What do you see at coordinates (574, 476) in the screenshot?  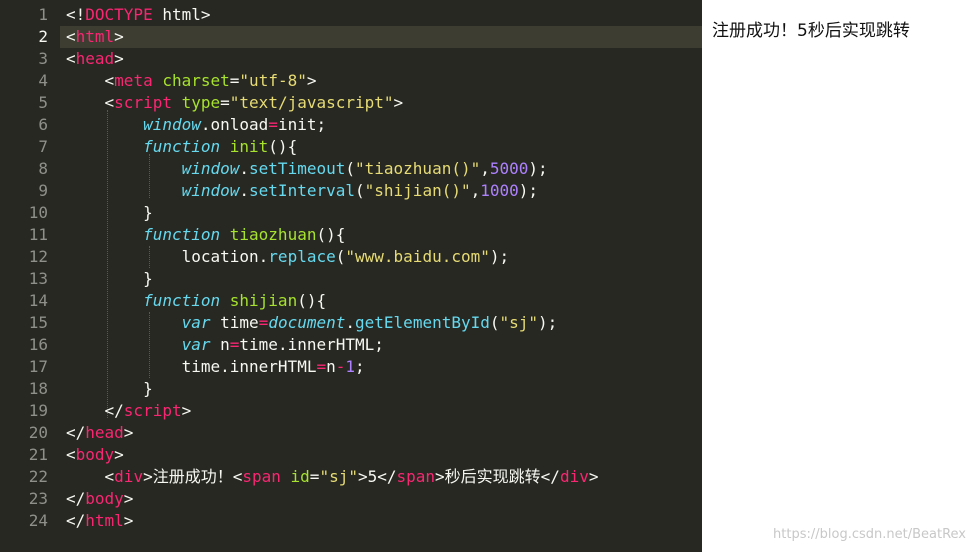 I see `code-token: div` at bounding box center [574, 476].